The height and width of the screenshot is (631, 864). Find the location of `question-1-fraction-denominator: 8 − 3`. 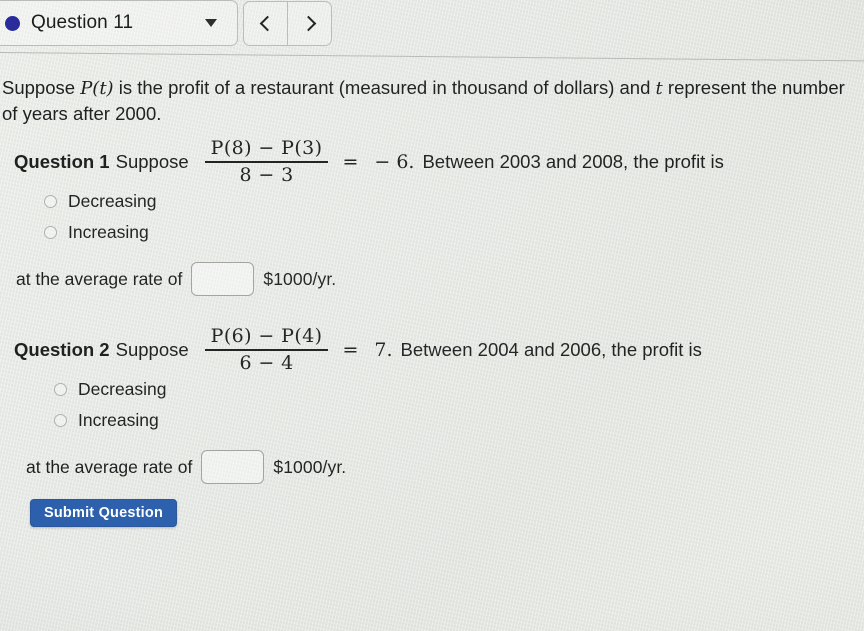

question-1-fraction-denominator: 8 − 3 is located at coordinates (266, 174).